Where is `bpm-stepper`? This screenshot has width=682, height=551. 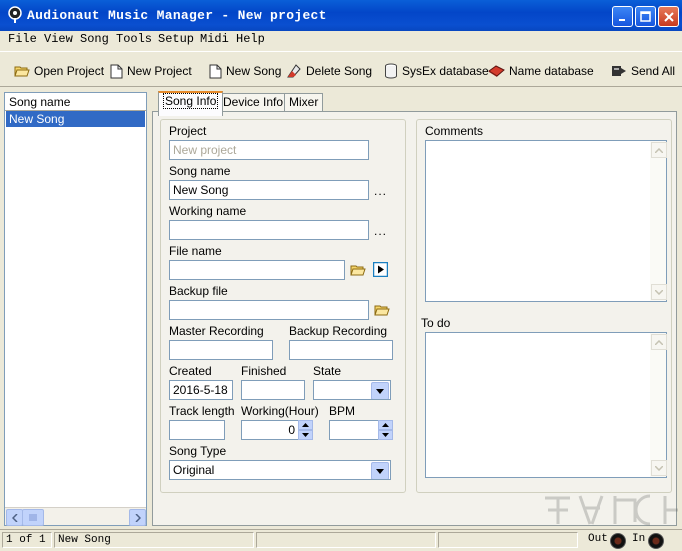
bpm-stepper is located at coordinates (385, 430).